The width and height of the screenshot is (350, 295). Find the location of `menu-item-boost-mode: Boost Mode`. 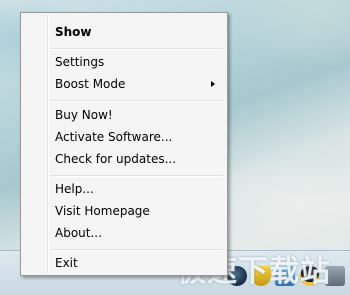

menu-item-boost-mode: Boost Mode is located at coordinates (124, 84).